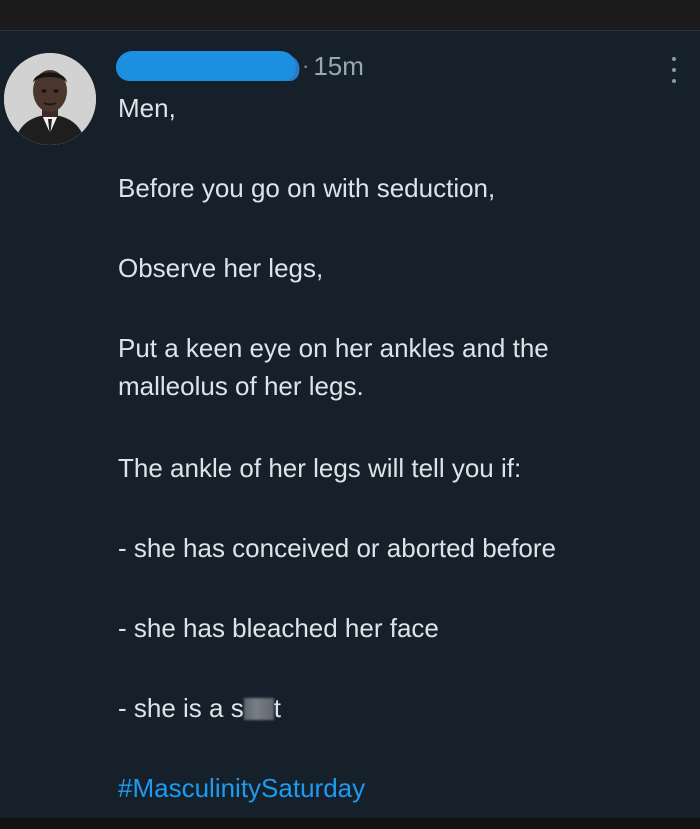 This screenshot has width=700, height=829. Describe the element at coordinates (206, 66) in the screenshot. I see `redacted-author-name` at that location.